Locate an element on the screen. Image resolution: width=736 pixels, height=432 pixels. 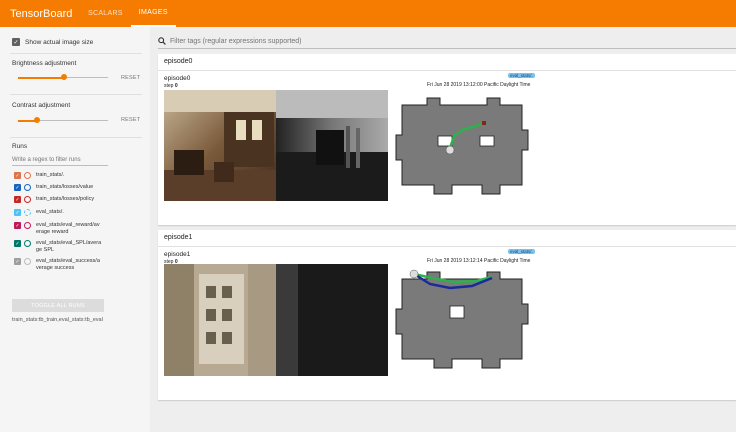
image-name: episode1 is located at coordinates (177, 254).